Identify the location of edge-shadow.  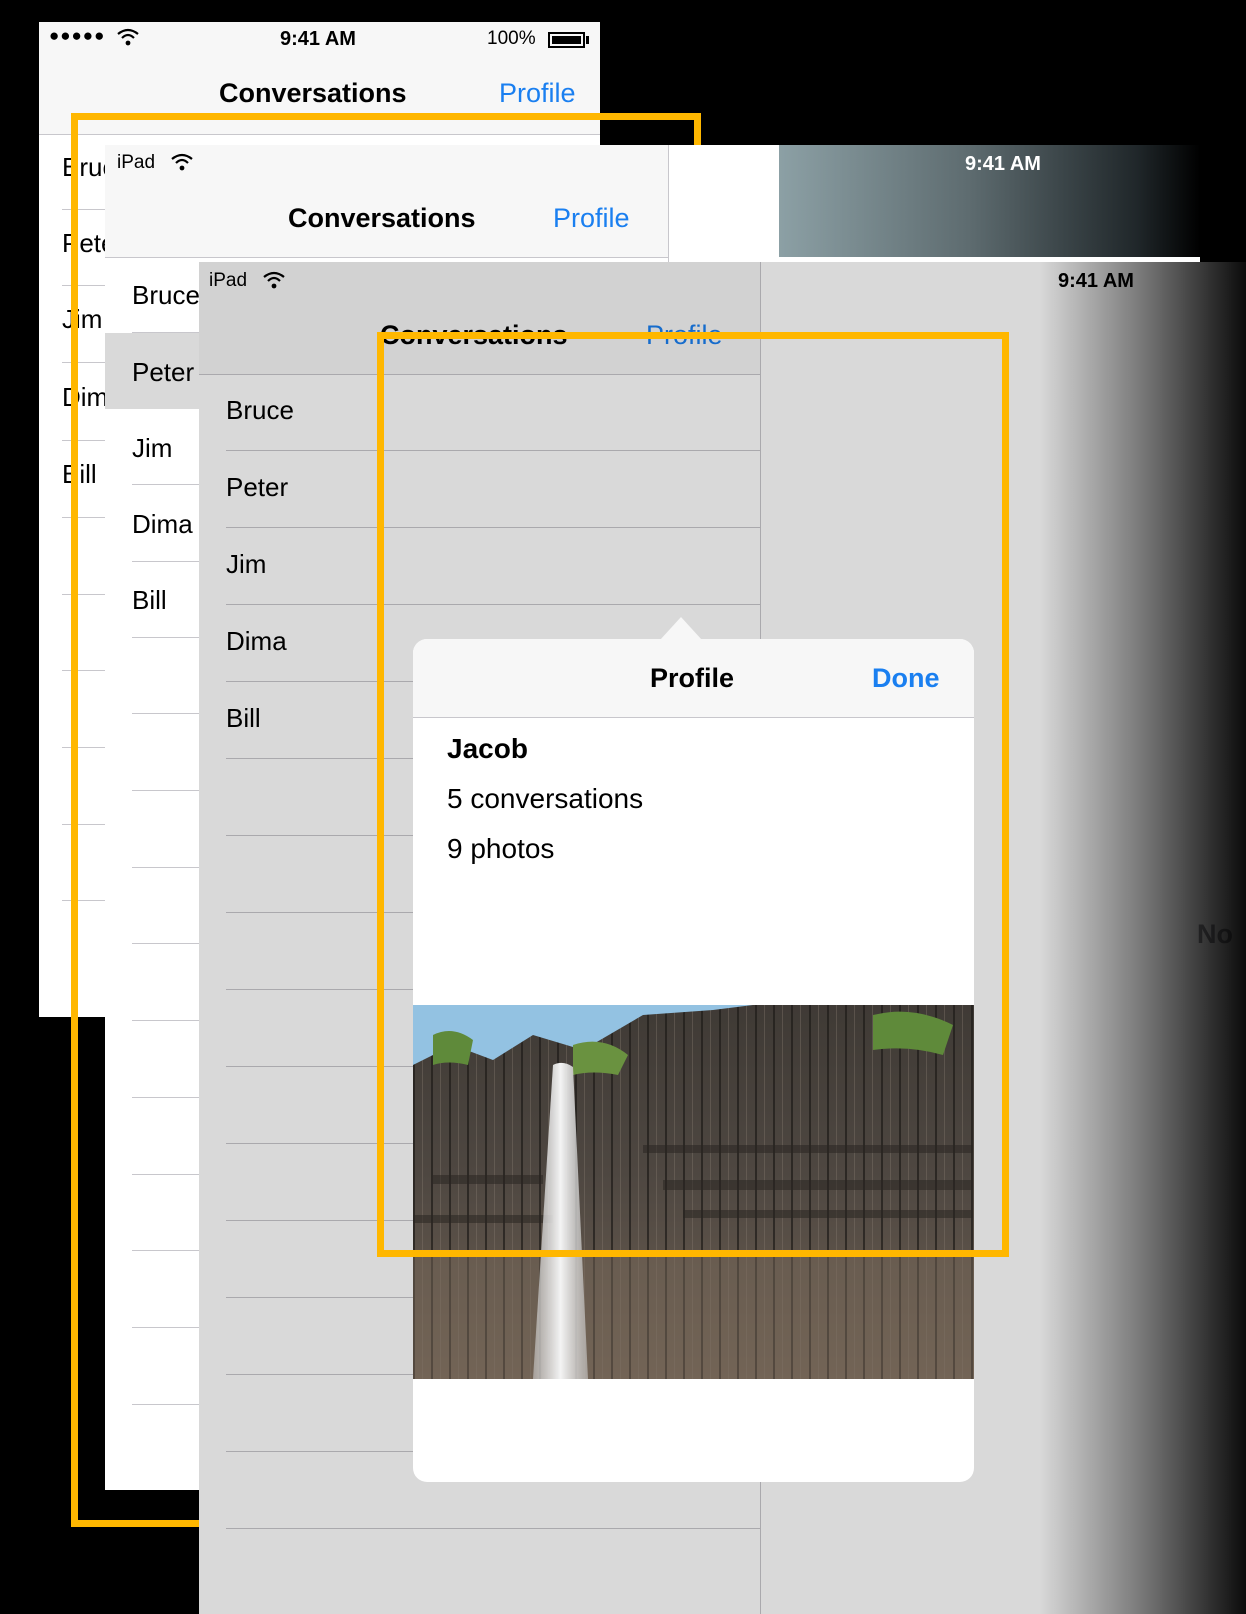
(1142, 938).